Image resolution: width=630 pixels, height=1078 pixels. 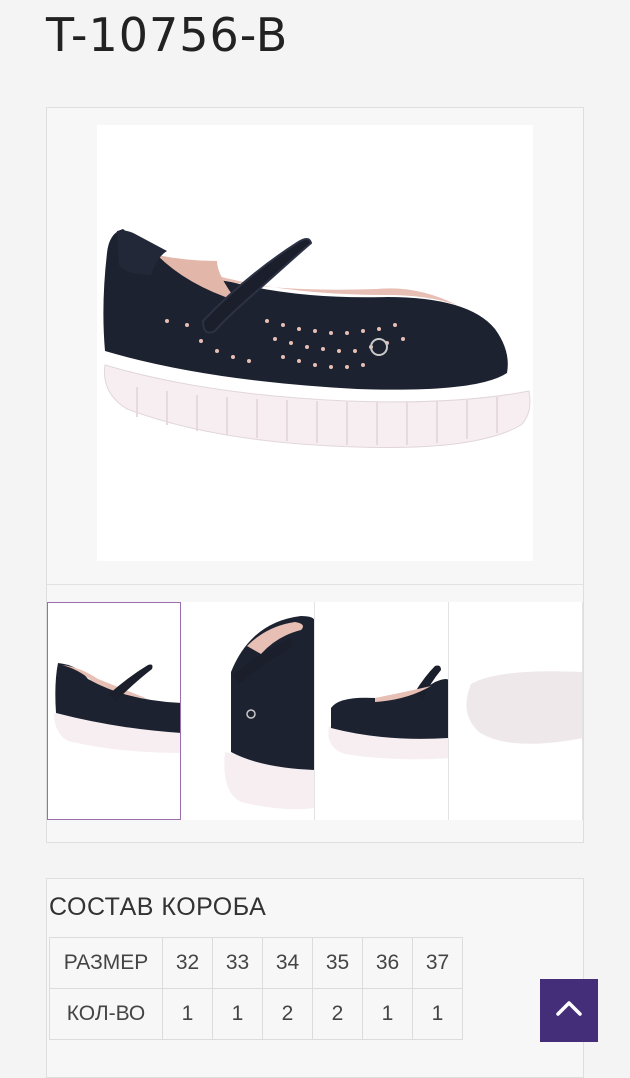 I want to click on quantity-row-label: КОЛ-ВО, so click(x=106, y=1014).